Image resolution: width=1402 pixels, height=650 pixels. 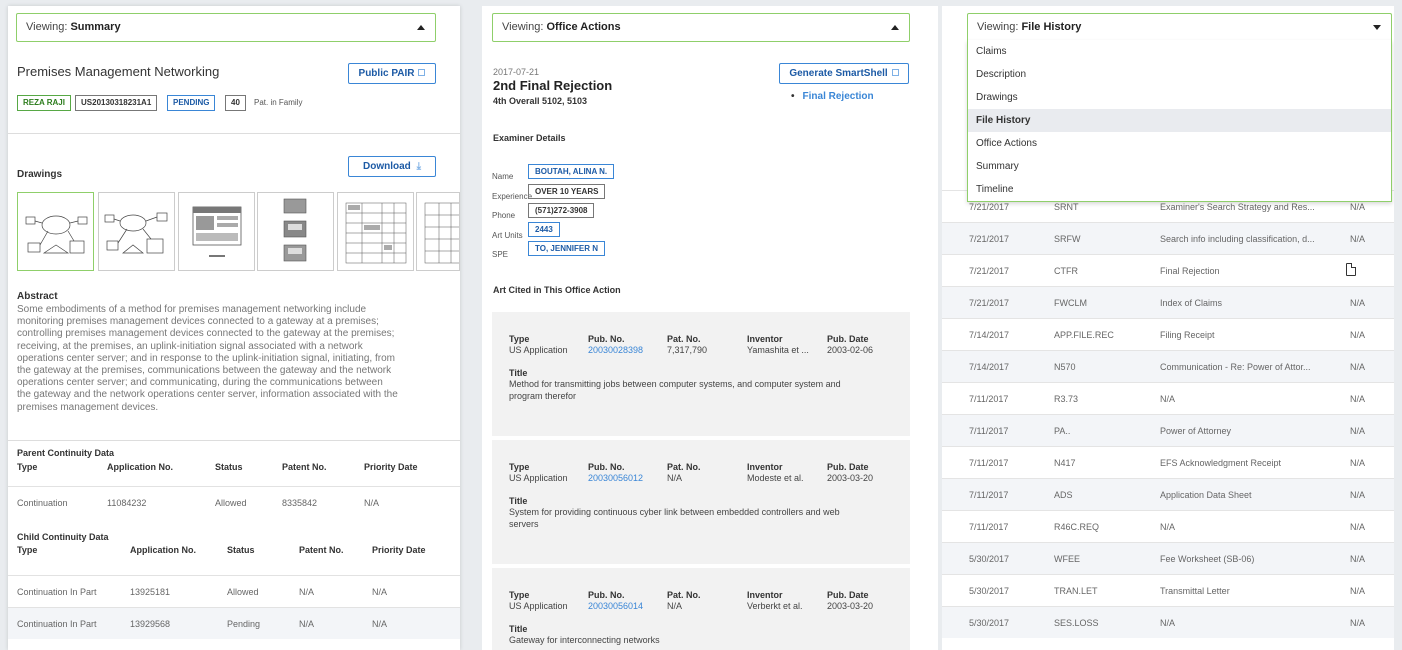 I want to click on office-action-title: 2nd Final Rejection, so click(x=553, y=85).